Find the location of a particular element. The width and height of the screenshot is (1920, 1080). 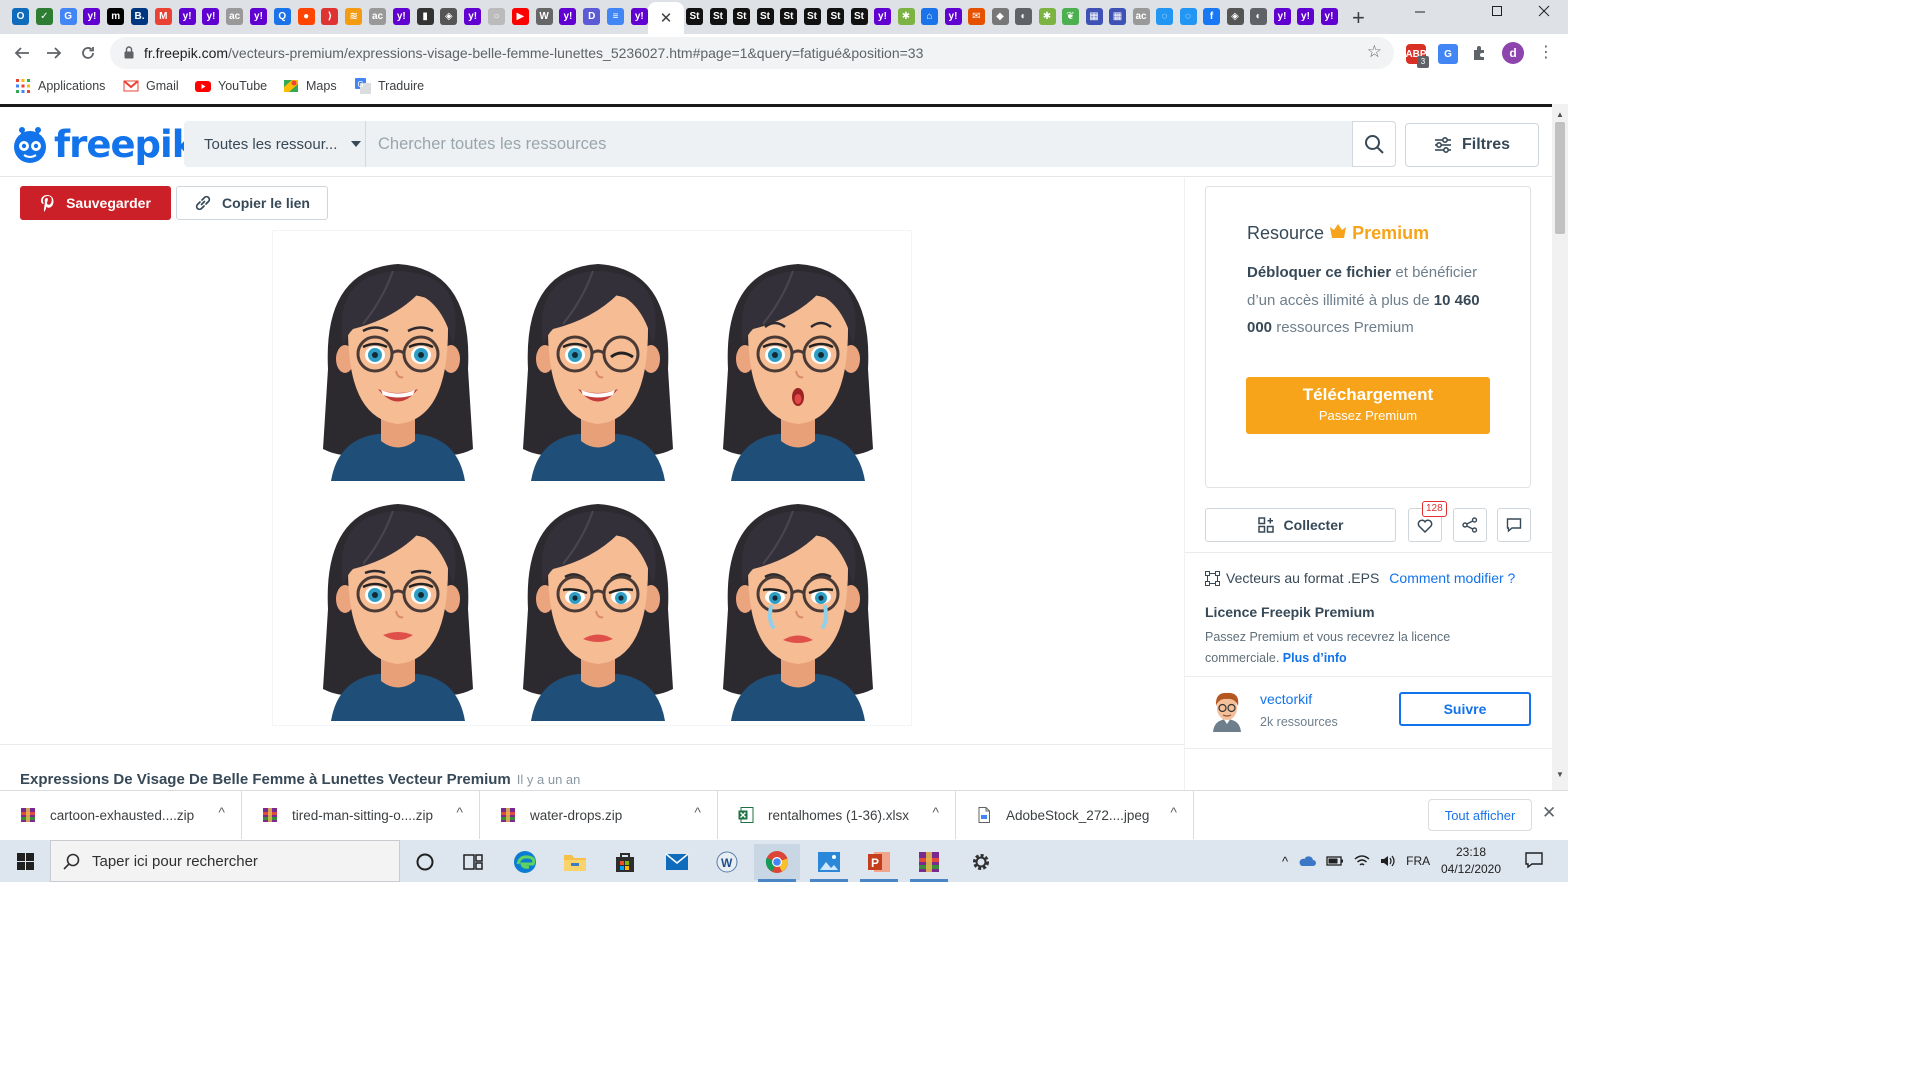

back-button is located at coordinates (22, 53).